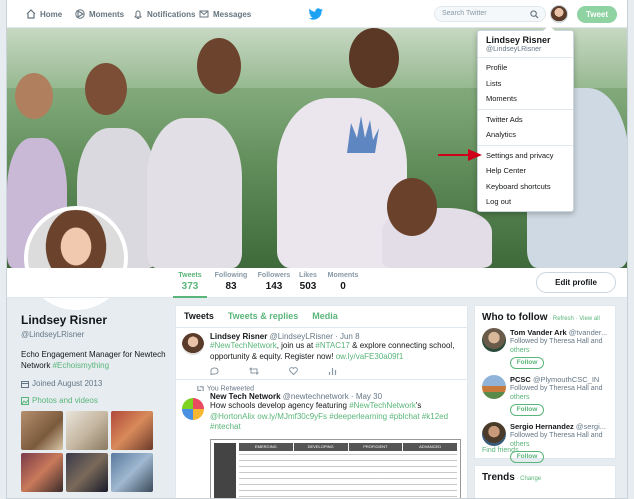 This screenshot has height=499, width=634. I want to click on red-arrow-icon, so click(460, 155).